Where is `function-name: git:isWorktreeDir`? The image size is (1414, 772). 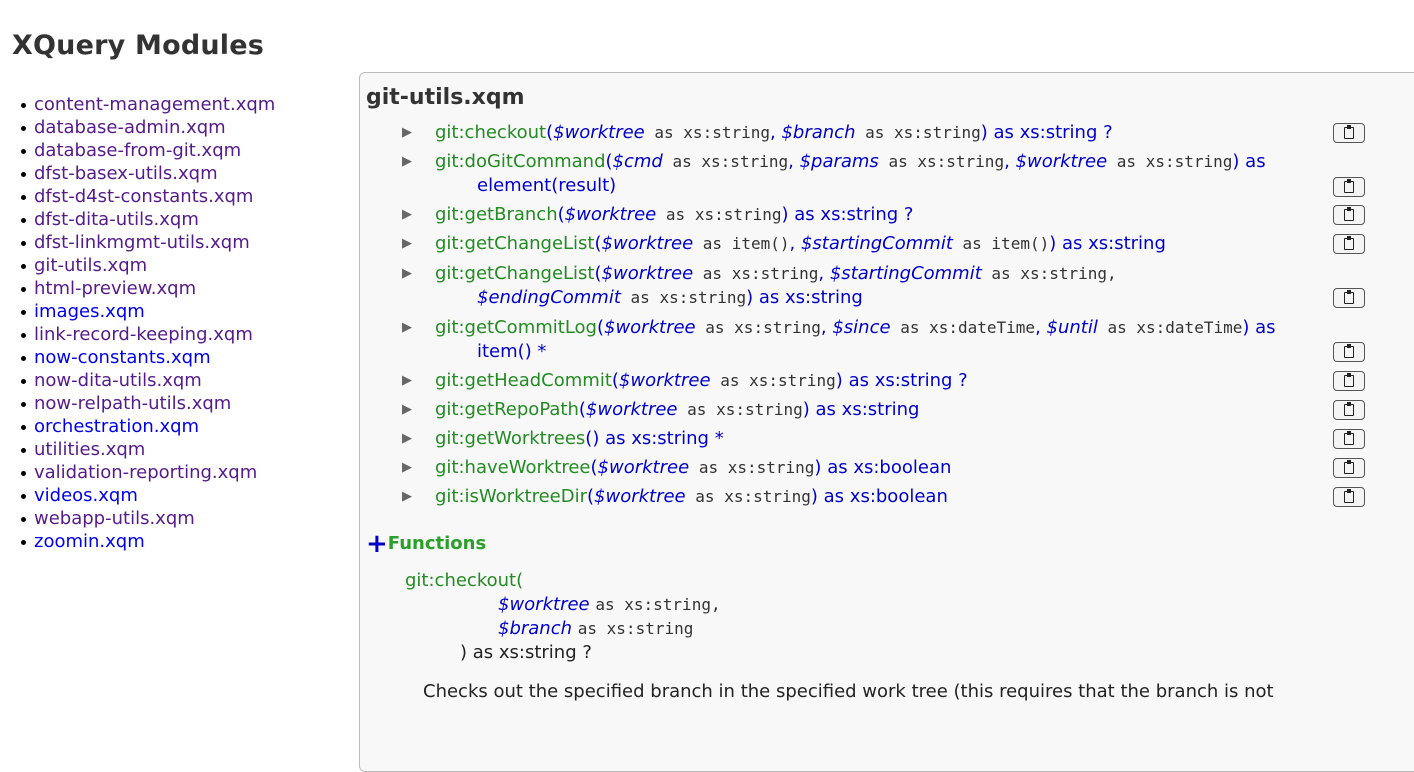 function-name: git:isWorktreeDir is located at coordinates (511, 496).